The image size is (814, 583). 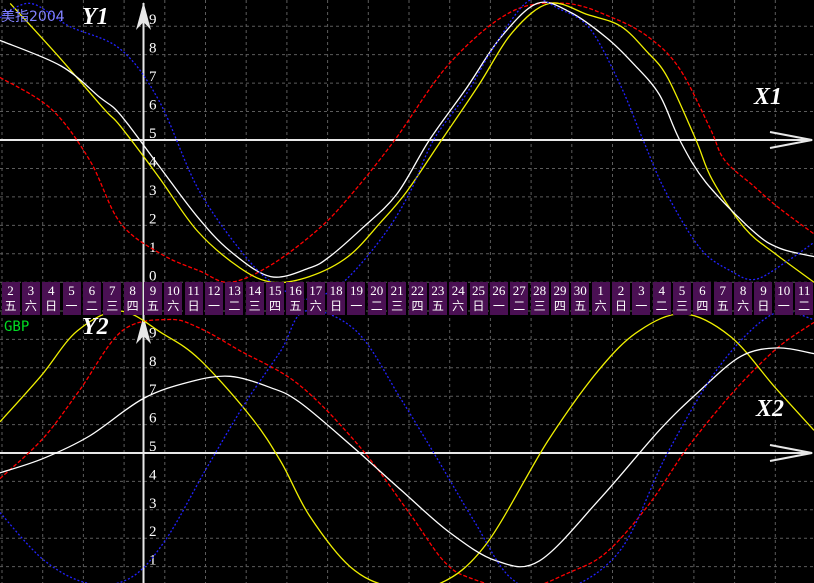 What do you see at coordinates (397, 290) in the screenshot?
I see `date-cell-day: 21` at bounding box center [397, 290].